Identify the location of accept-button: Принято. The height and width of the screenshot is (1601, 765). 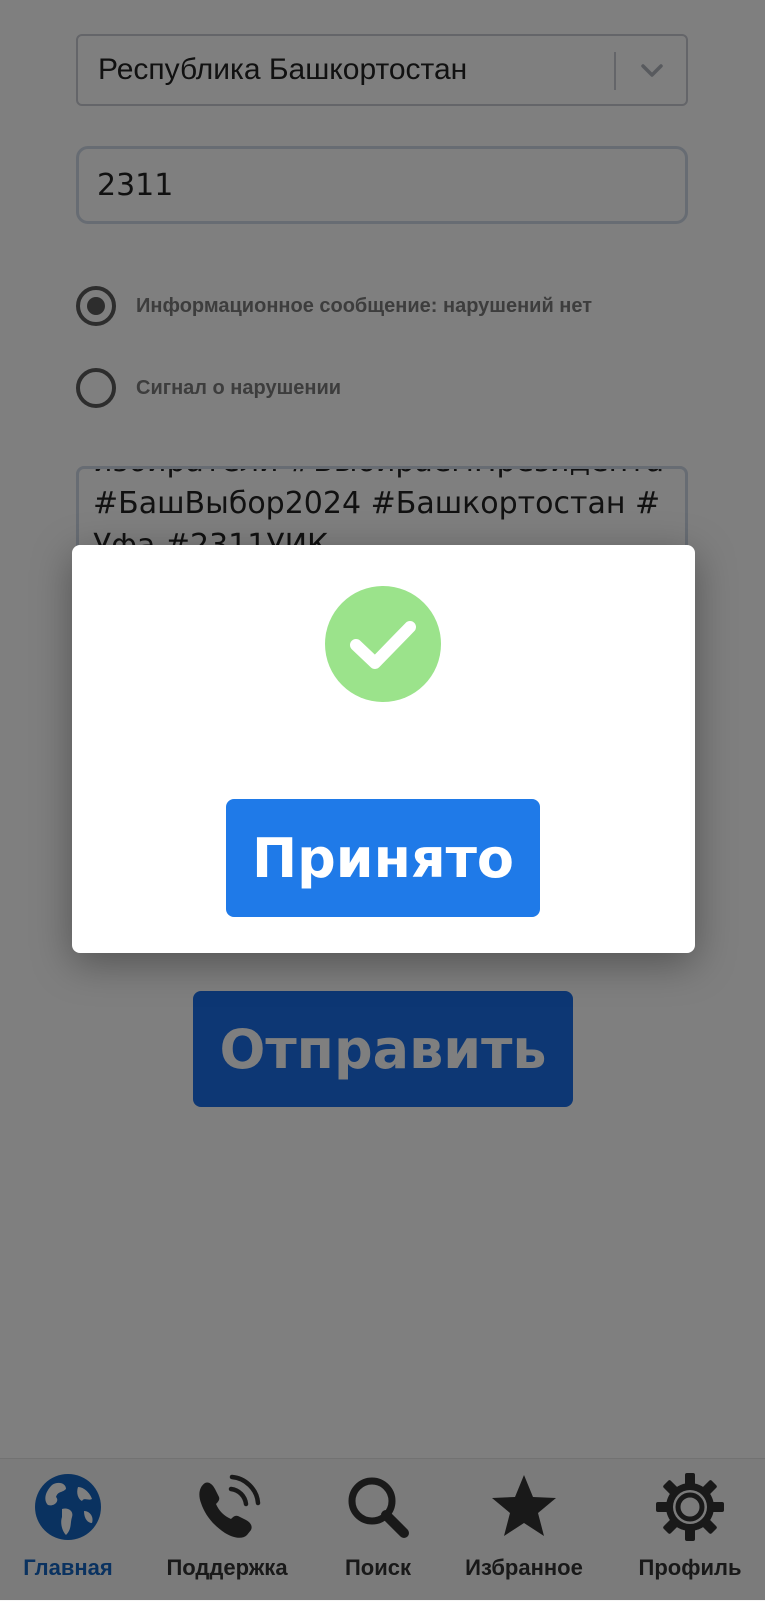
(383, 858).